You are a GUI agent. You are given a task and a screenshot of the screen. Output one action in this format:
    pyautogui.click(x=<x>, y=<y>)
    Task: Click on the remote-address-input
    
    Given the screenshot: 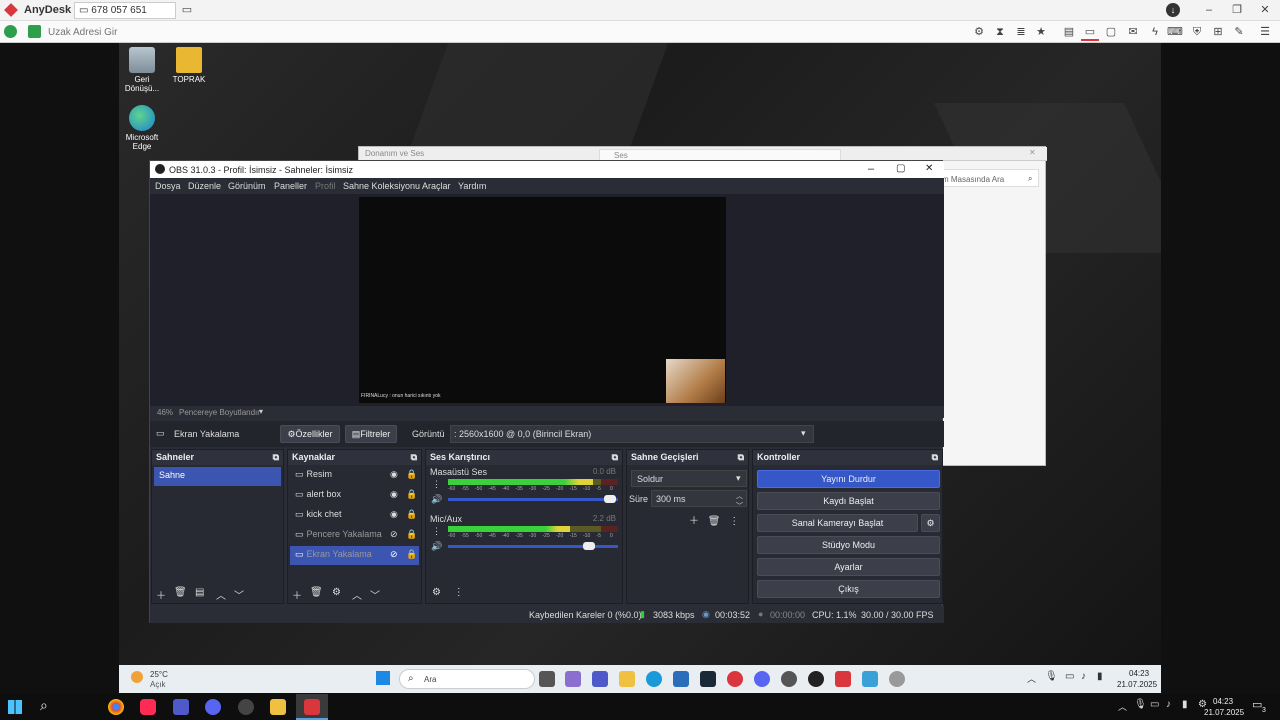 What is the action you would take?
    pyautogui.click(x=498, y=32)
    